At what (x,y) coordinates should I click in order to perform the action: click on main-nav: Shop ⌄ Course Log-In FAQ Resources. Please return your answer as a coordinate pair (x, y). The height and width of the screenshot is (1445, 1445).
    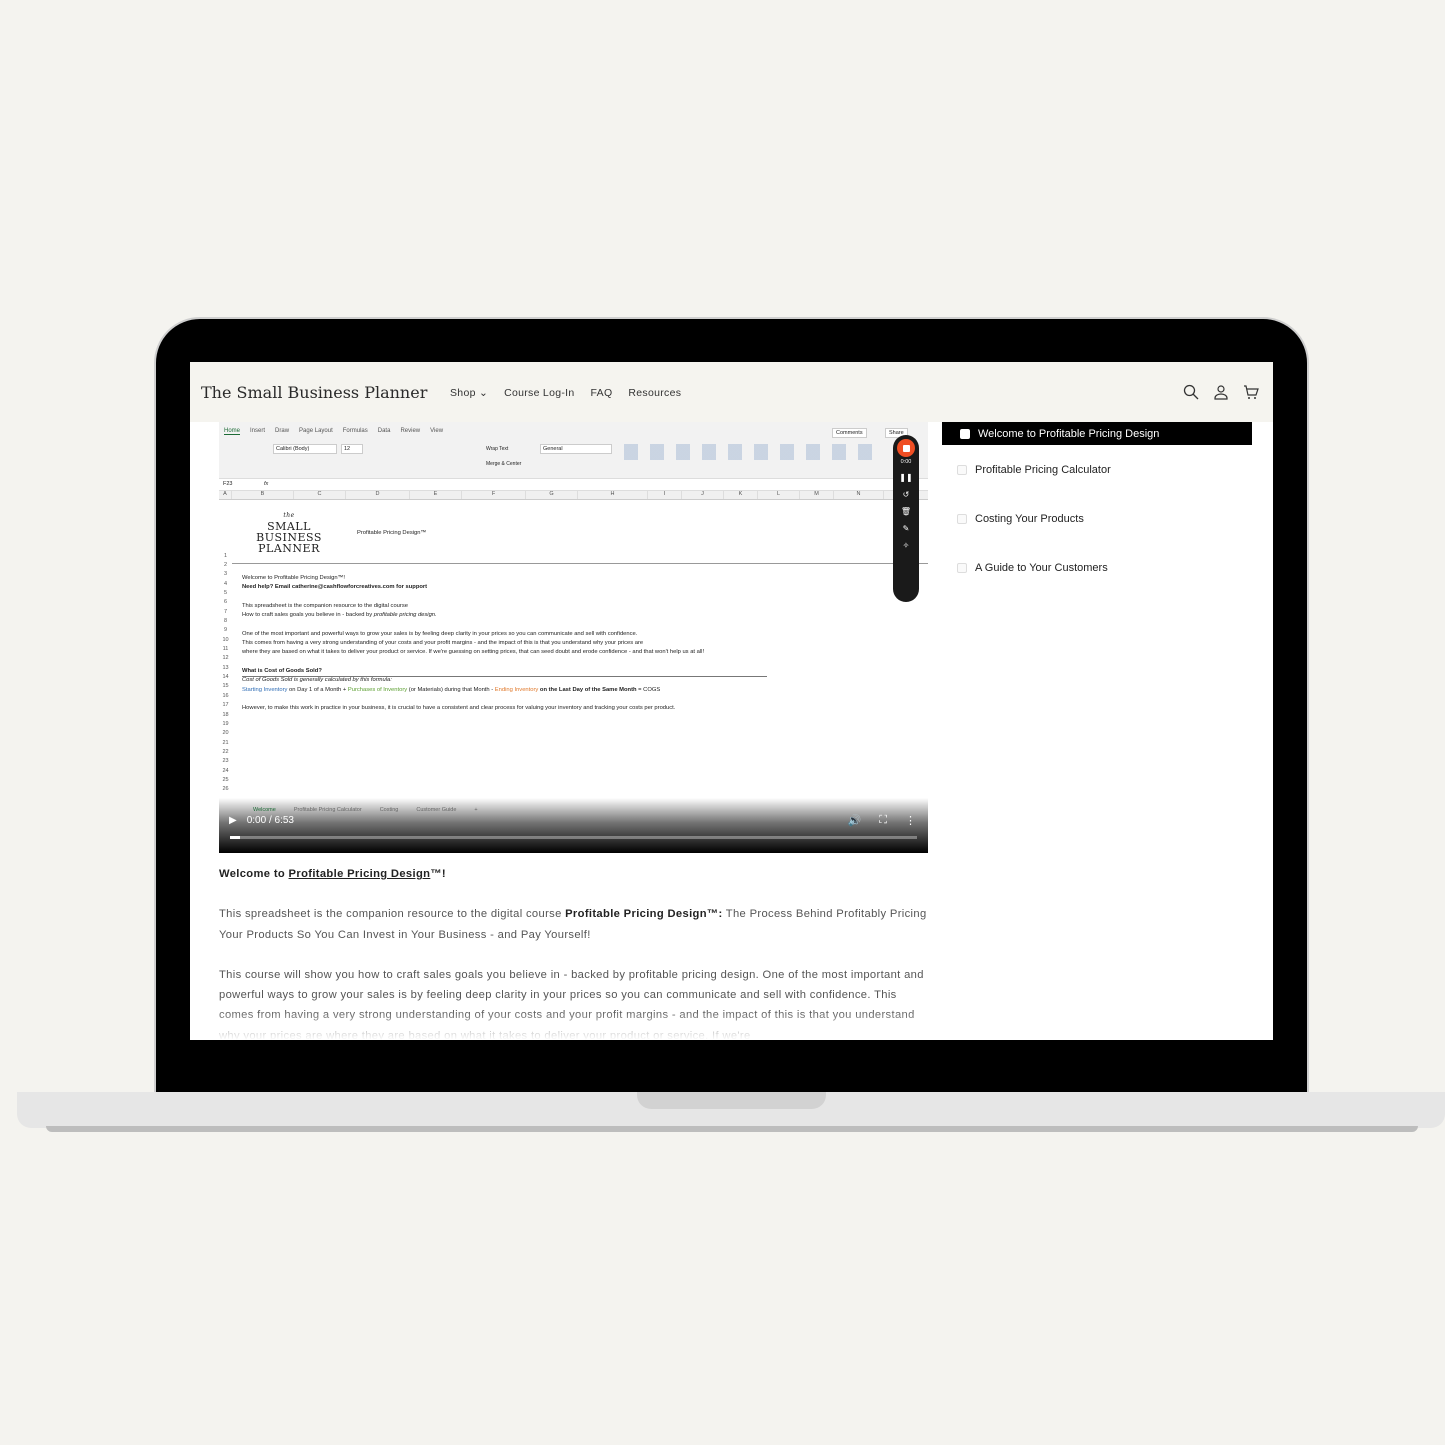
    Looking at the image, I should click on (565, 393).